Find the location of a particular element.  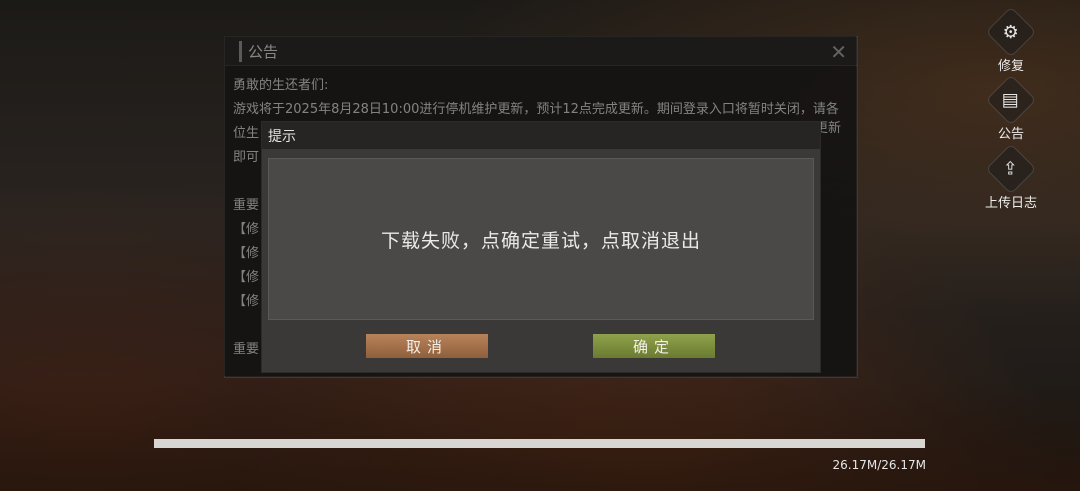

download-progress-text: 26.17M/26.17M is located at coordinates (879, 465).